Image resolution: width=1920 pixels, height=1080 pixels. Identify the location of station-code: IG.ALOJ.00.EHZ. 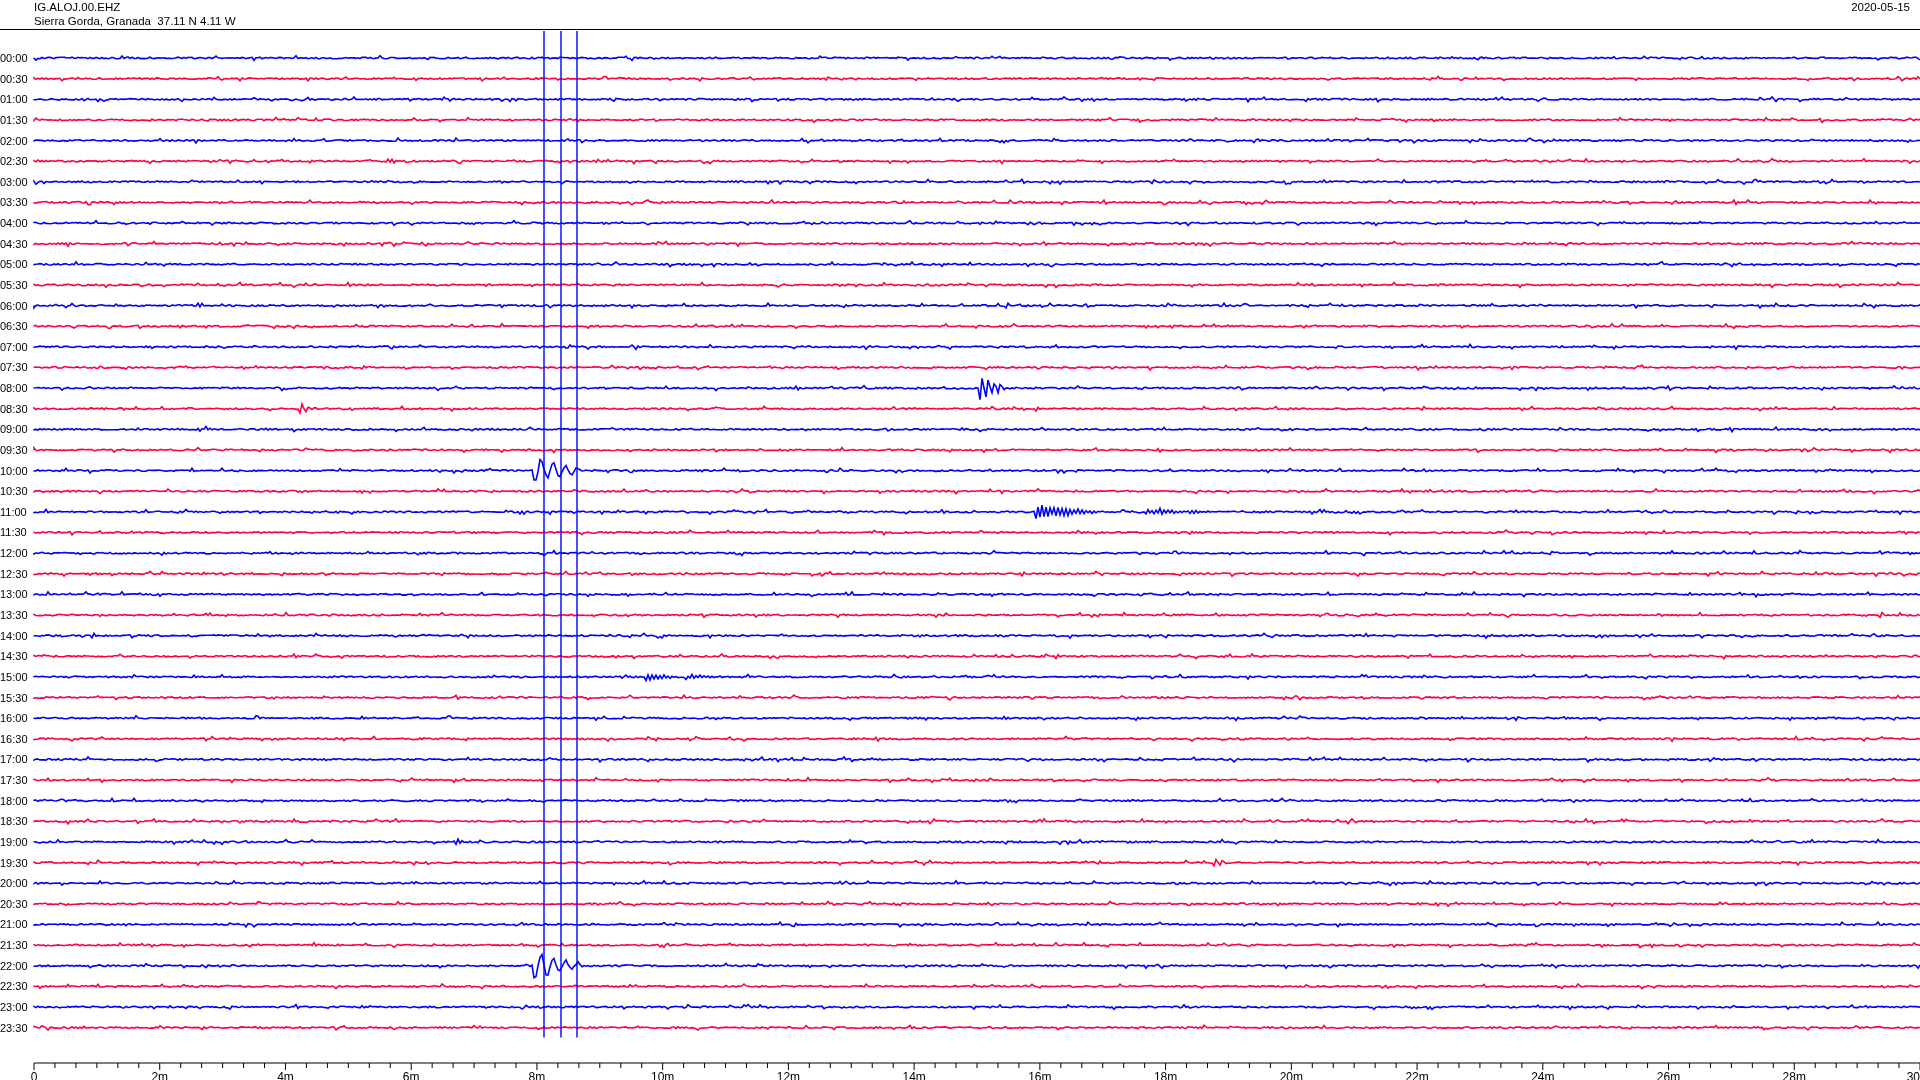
(78, 7).